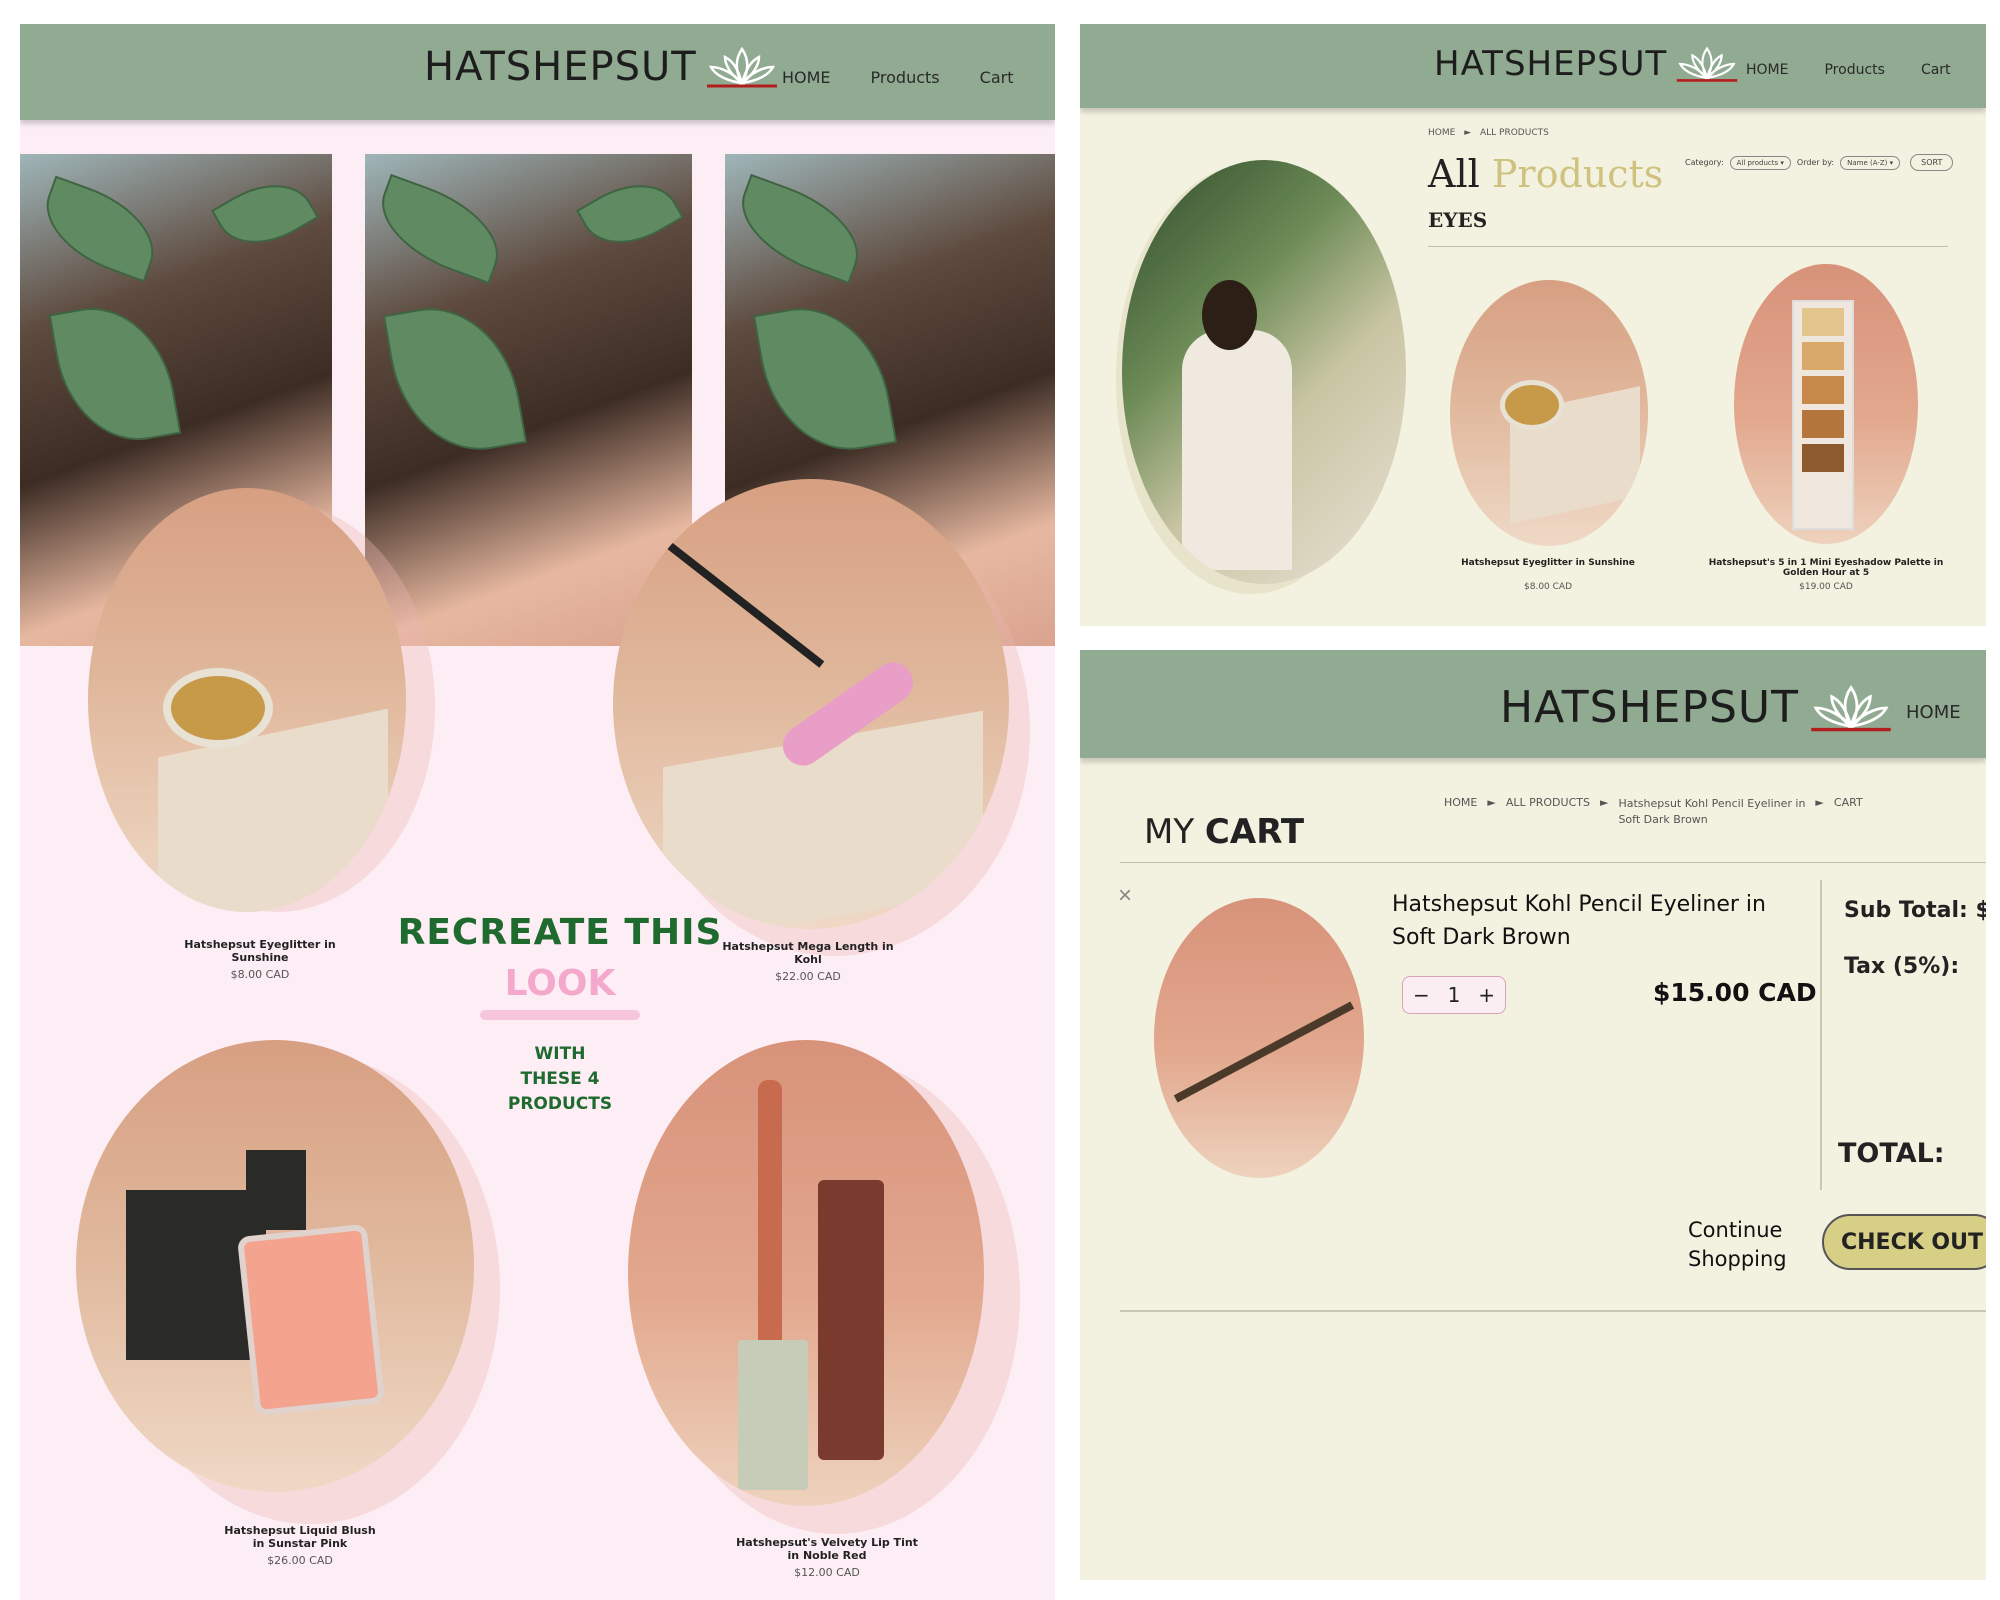  Describe the element at coordinates (1902, 966) in the screenshot. I see `tax-label: Tax (5%):` at that location.